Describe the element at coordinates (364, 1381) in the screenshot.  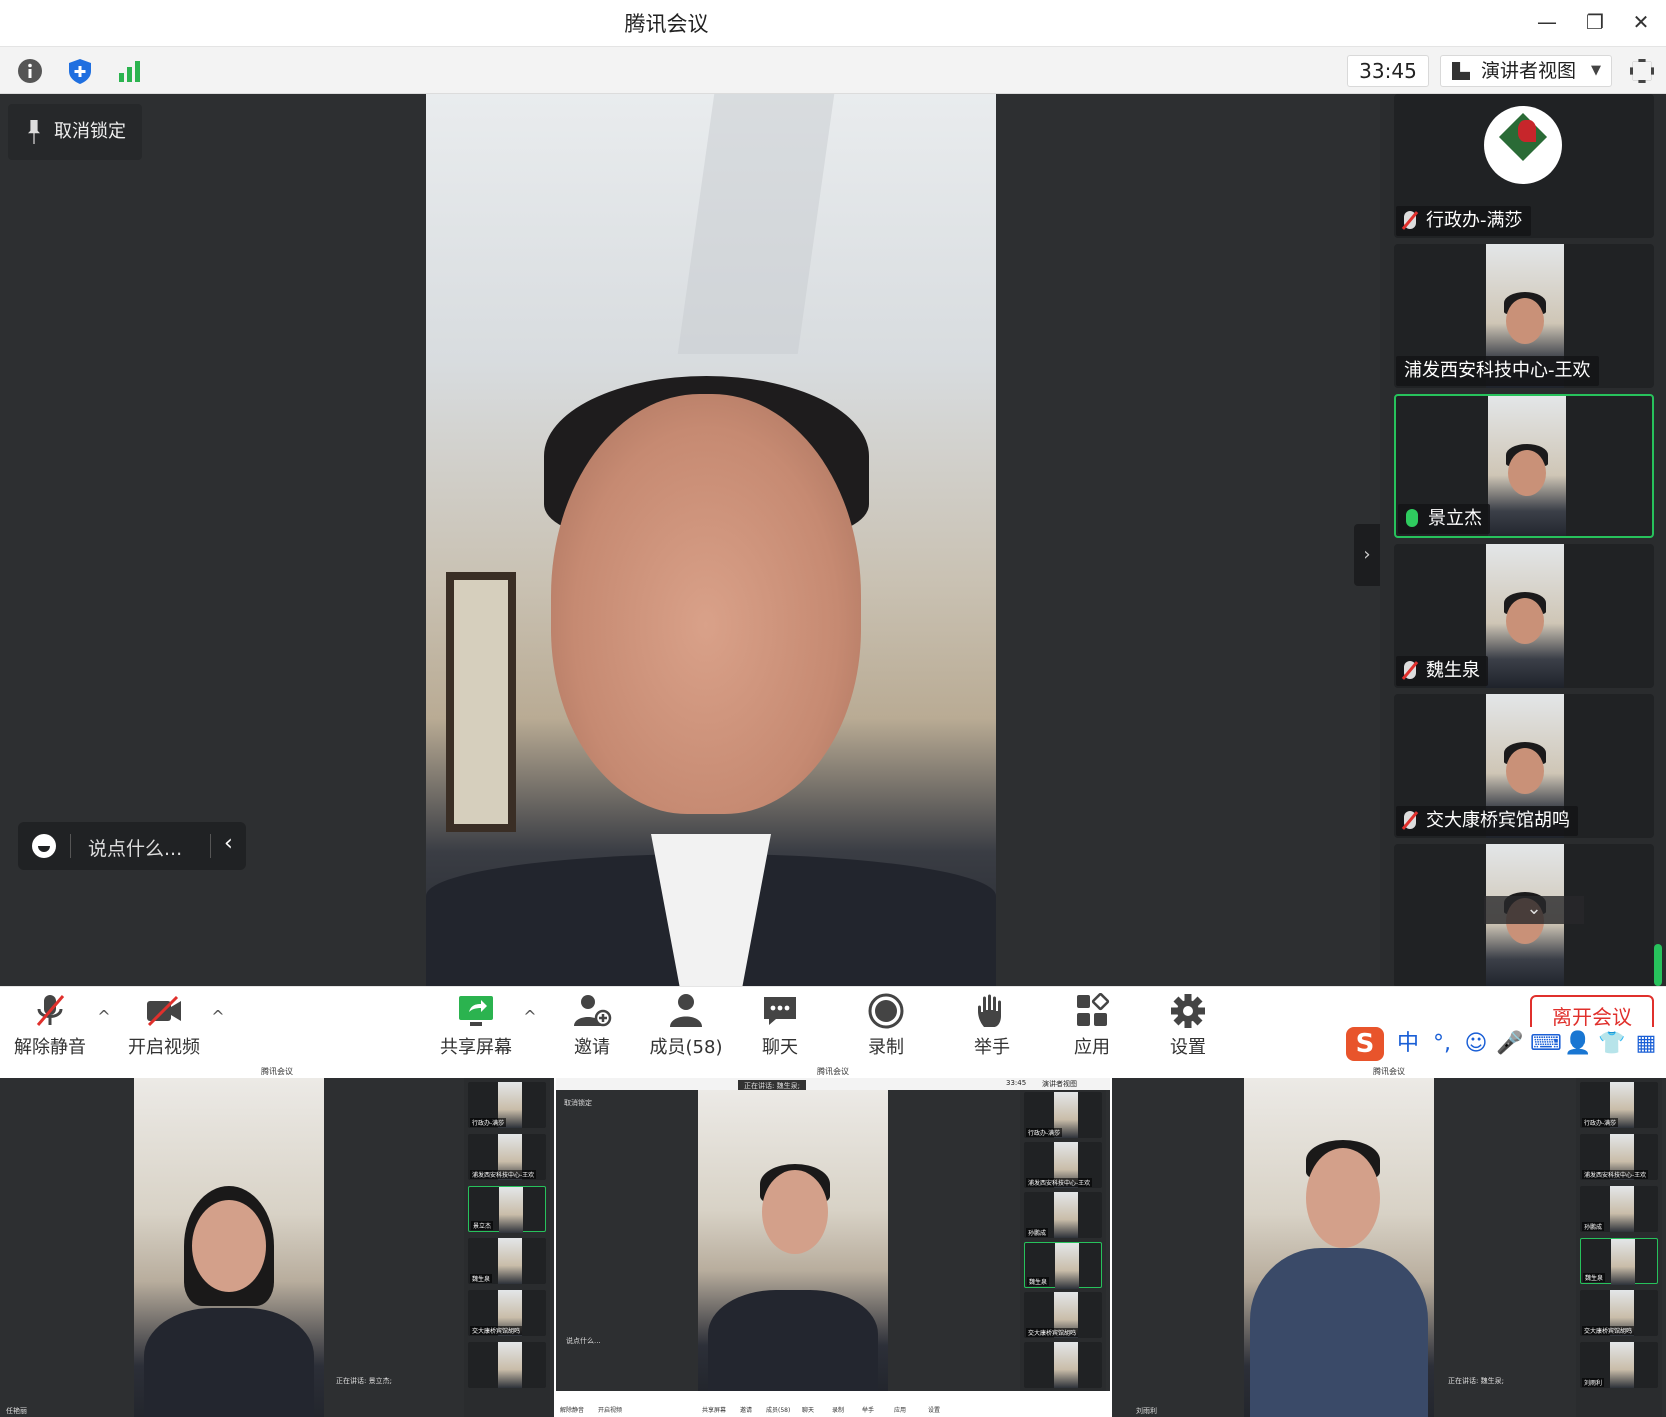
I see `mini-speaking-indicator: 正在讲话: 景立杰;` at that location.